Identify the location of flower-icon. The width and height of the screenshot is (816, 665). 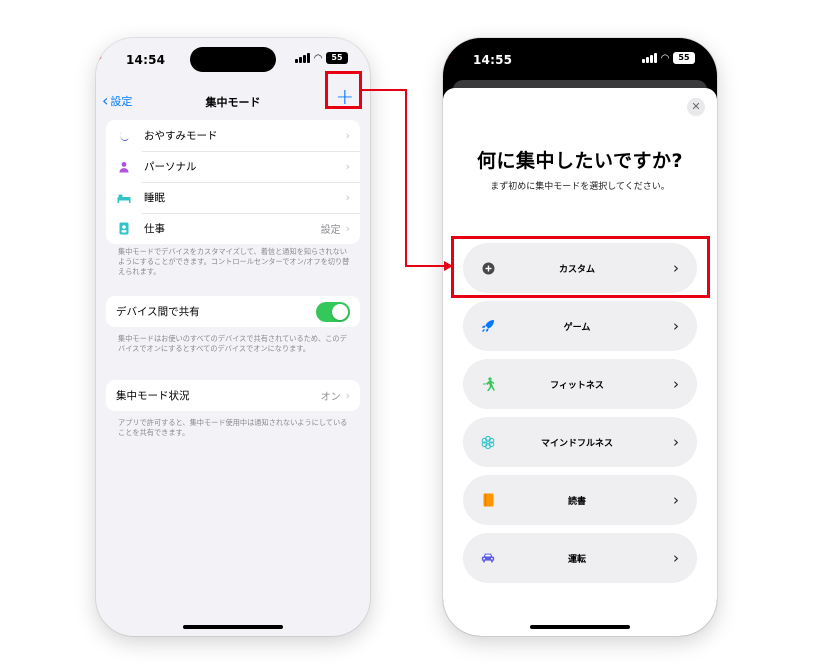
(488, 442).